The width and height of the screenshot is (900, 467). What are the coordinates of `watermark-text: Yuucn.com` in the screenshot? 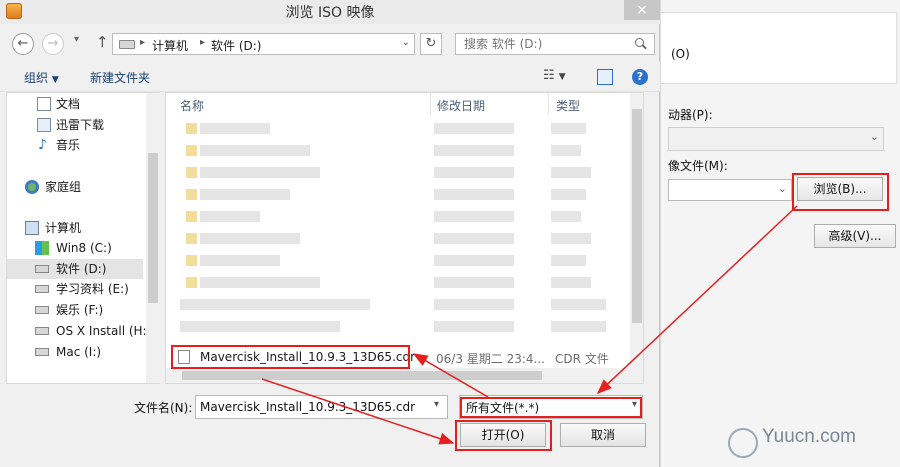 It's located at (809, 436).